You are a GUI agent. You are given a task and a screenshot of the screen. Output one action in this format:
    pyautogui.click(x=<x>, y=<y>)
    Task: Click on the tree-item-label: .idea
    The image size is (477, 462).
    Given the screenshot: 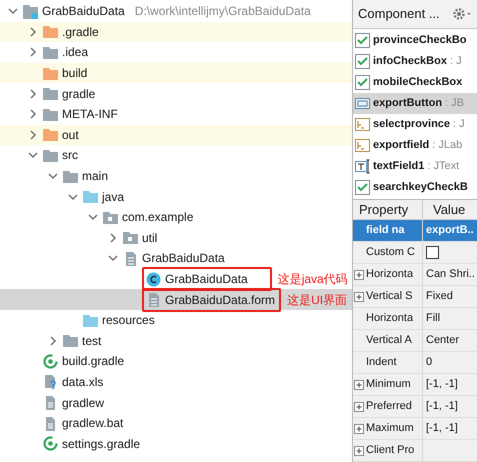 What is the action you would take?
    pyautogui.click(x=75, y=52)
    